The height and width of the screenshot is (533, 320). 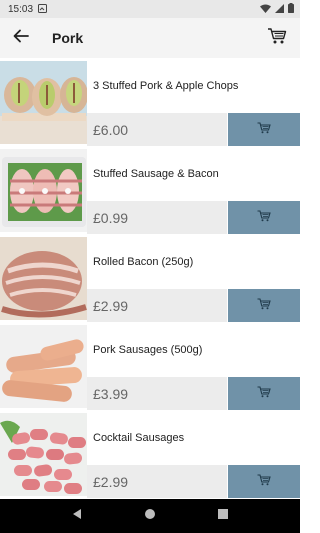 I want to click on product-name: Cocktail Sausages, so click(x=139, y=438).